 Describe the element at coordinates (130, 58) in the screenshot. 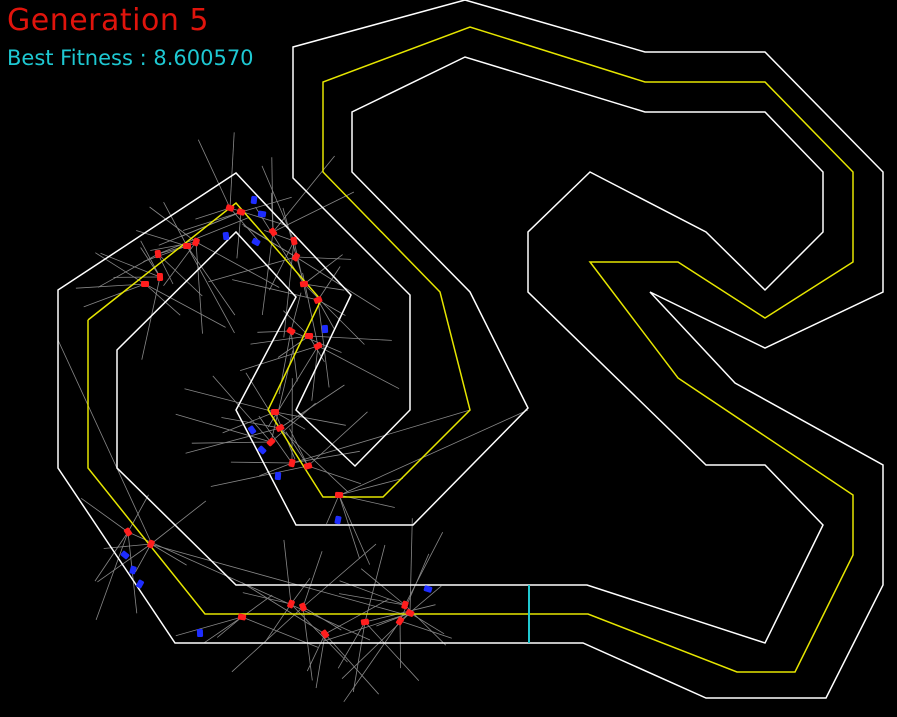

I see `best-fitness-label: Best Fitness : 8.600570` at that location.